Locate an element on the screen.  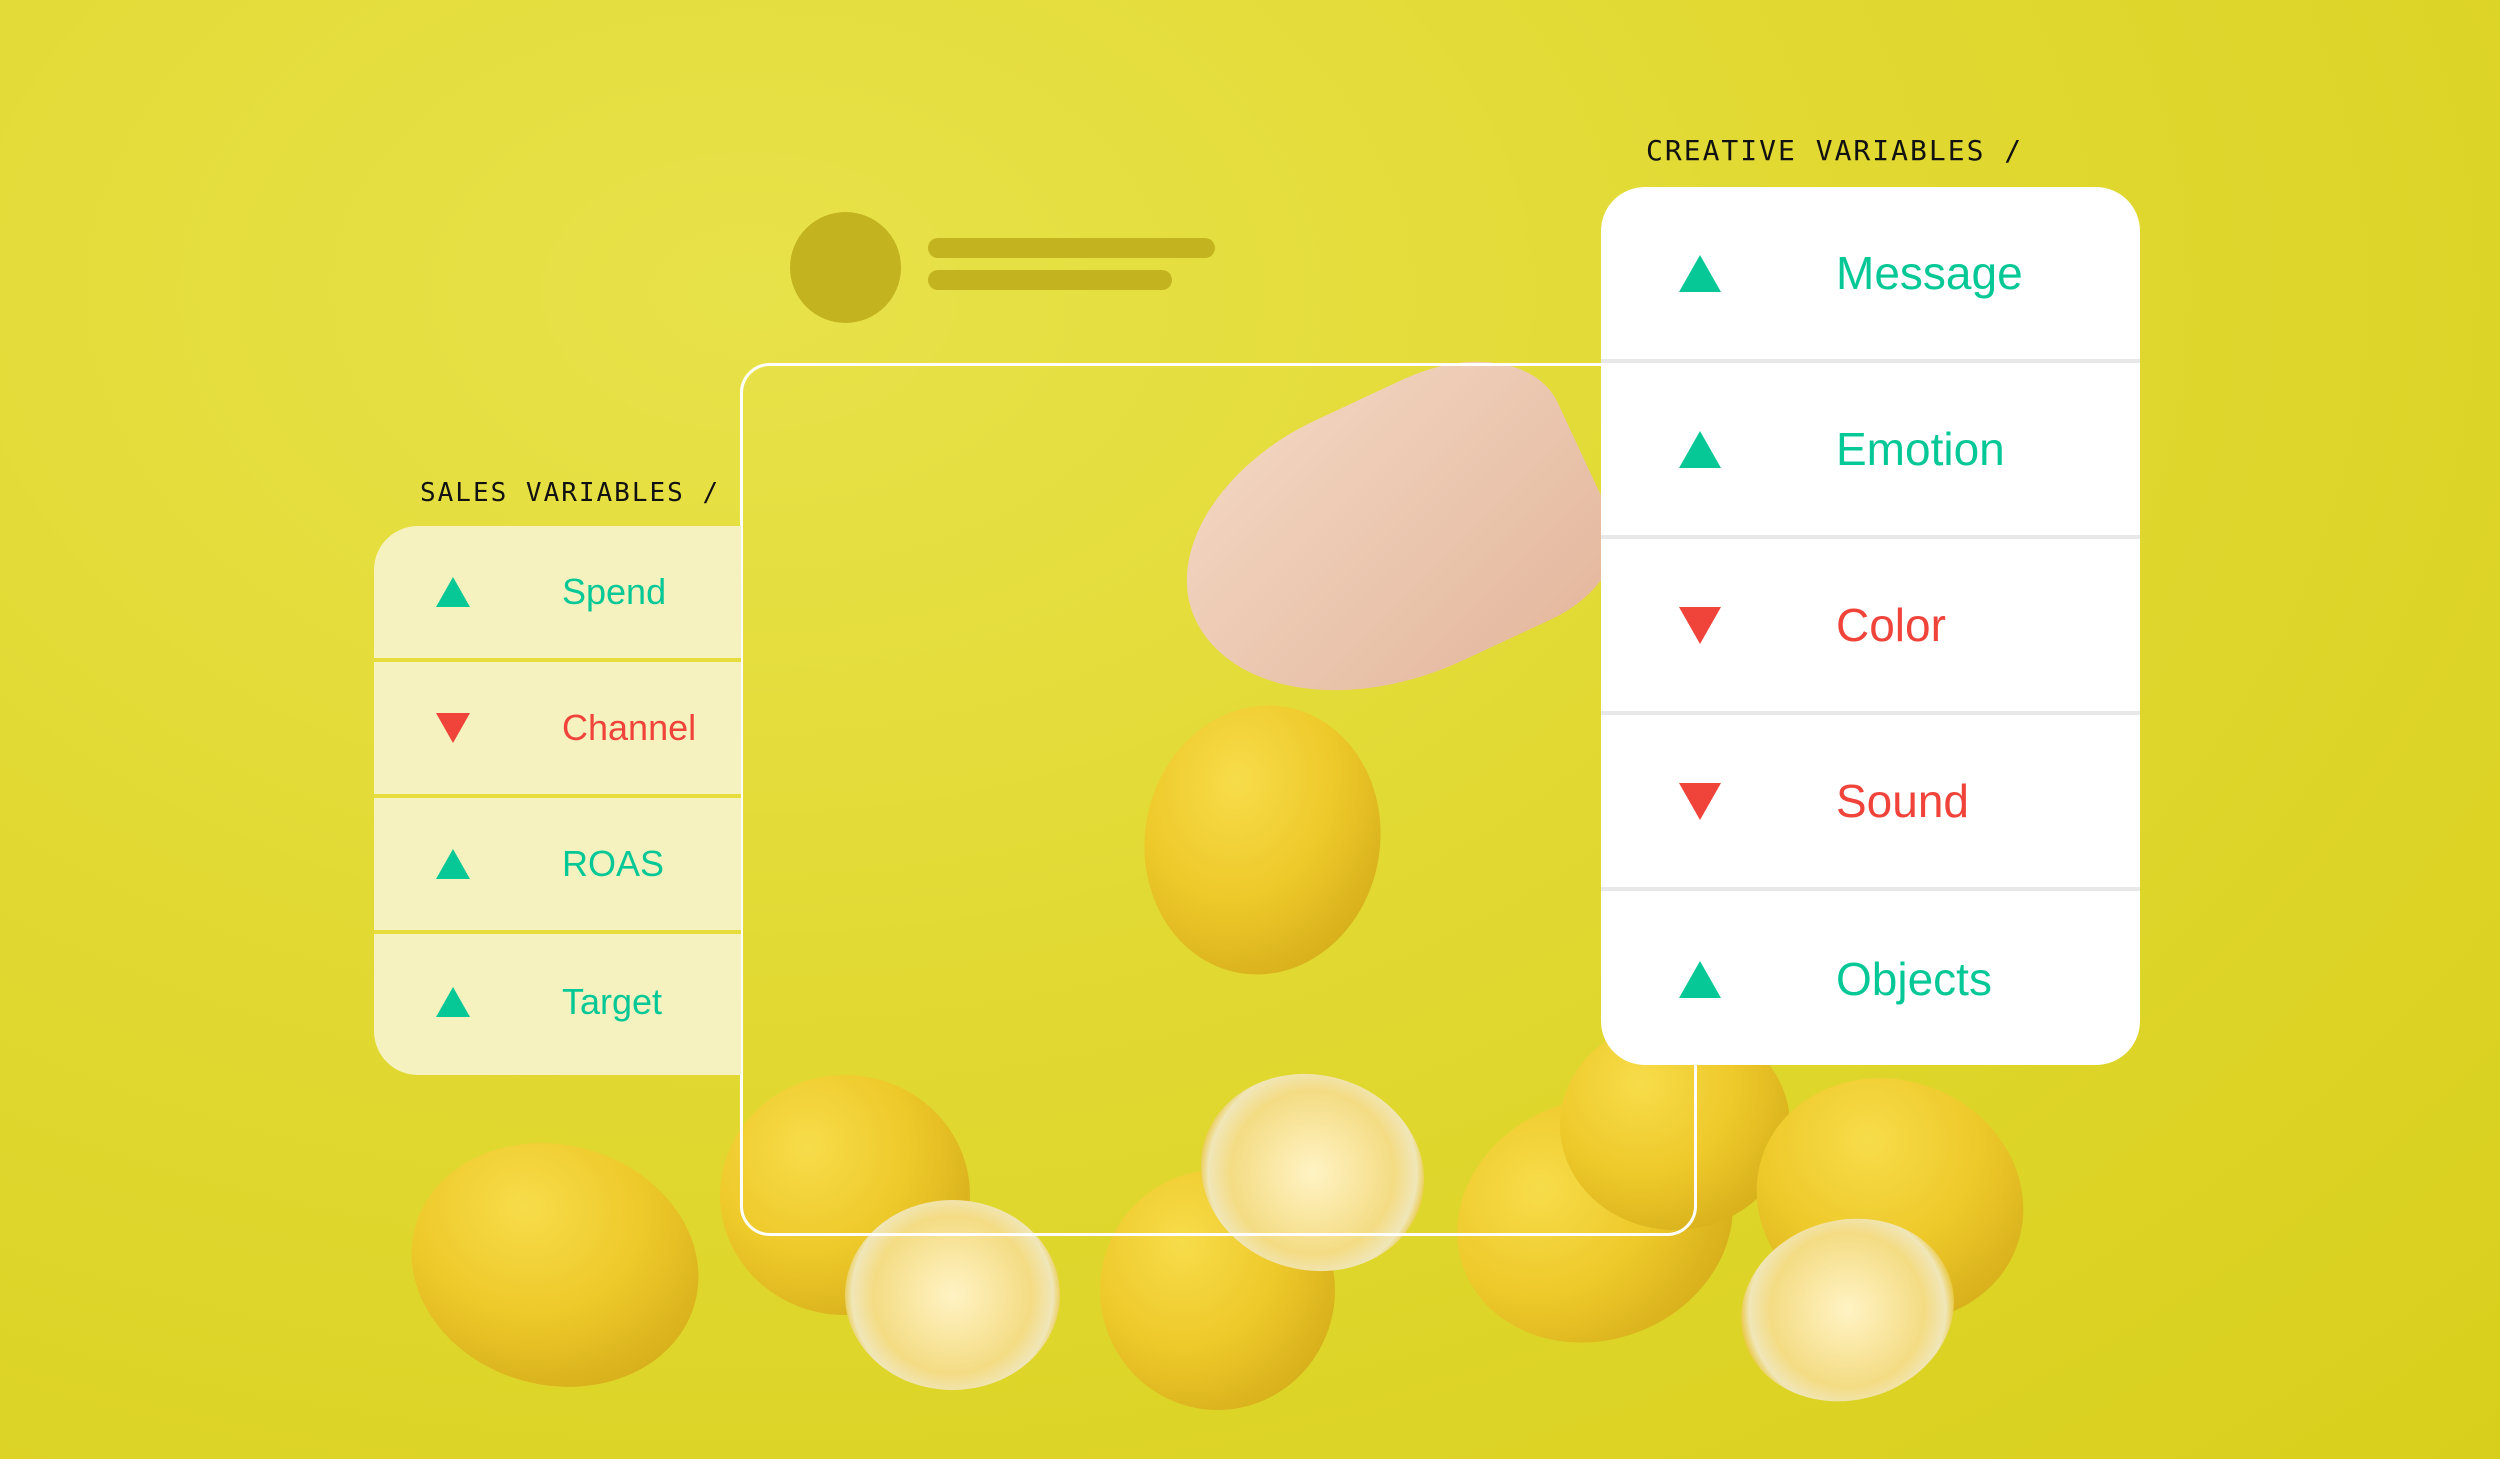
creative-variable-label: Message is located at coordinates (1929, 273).